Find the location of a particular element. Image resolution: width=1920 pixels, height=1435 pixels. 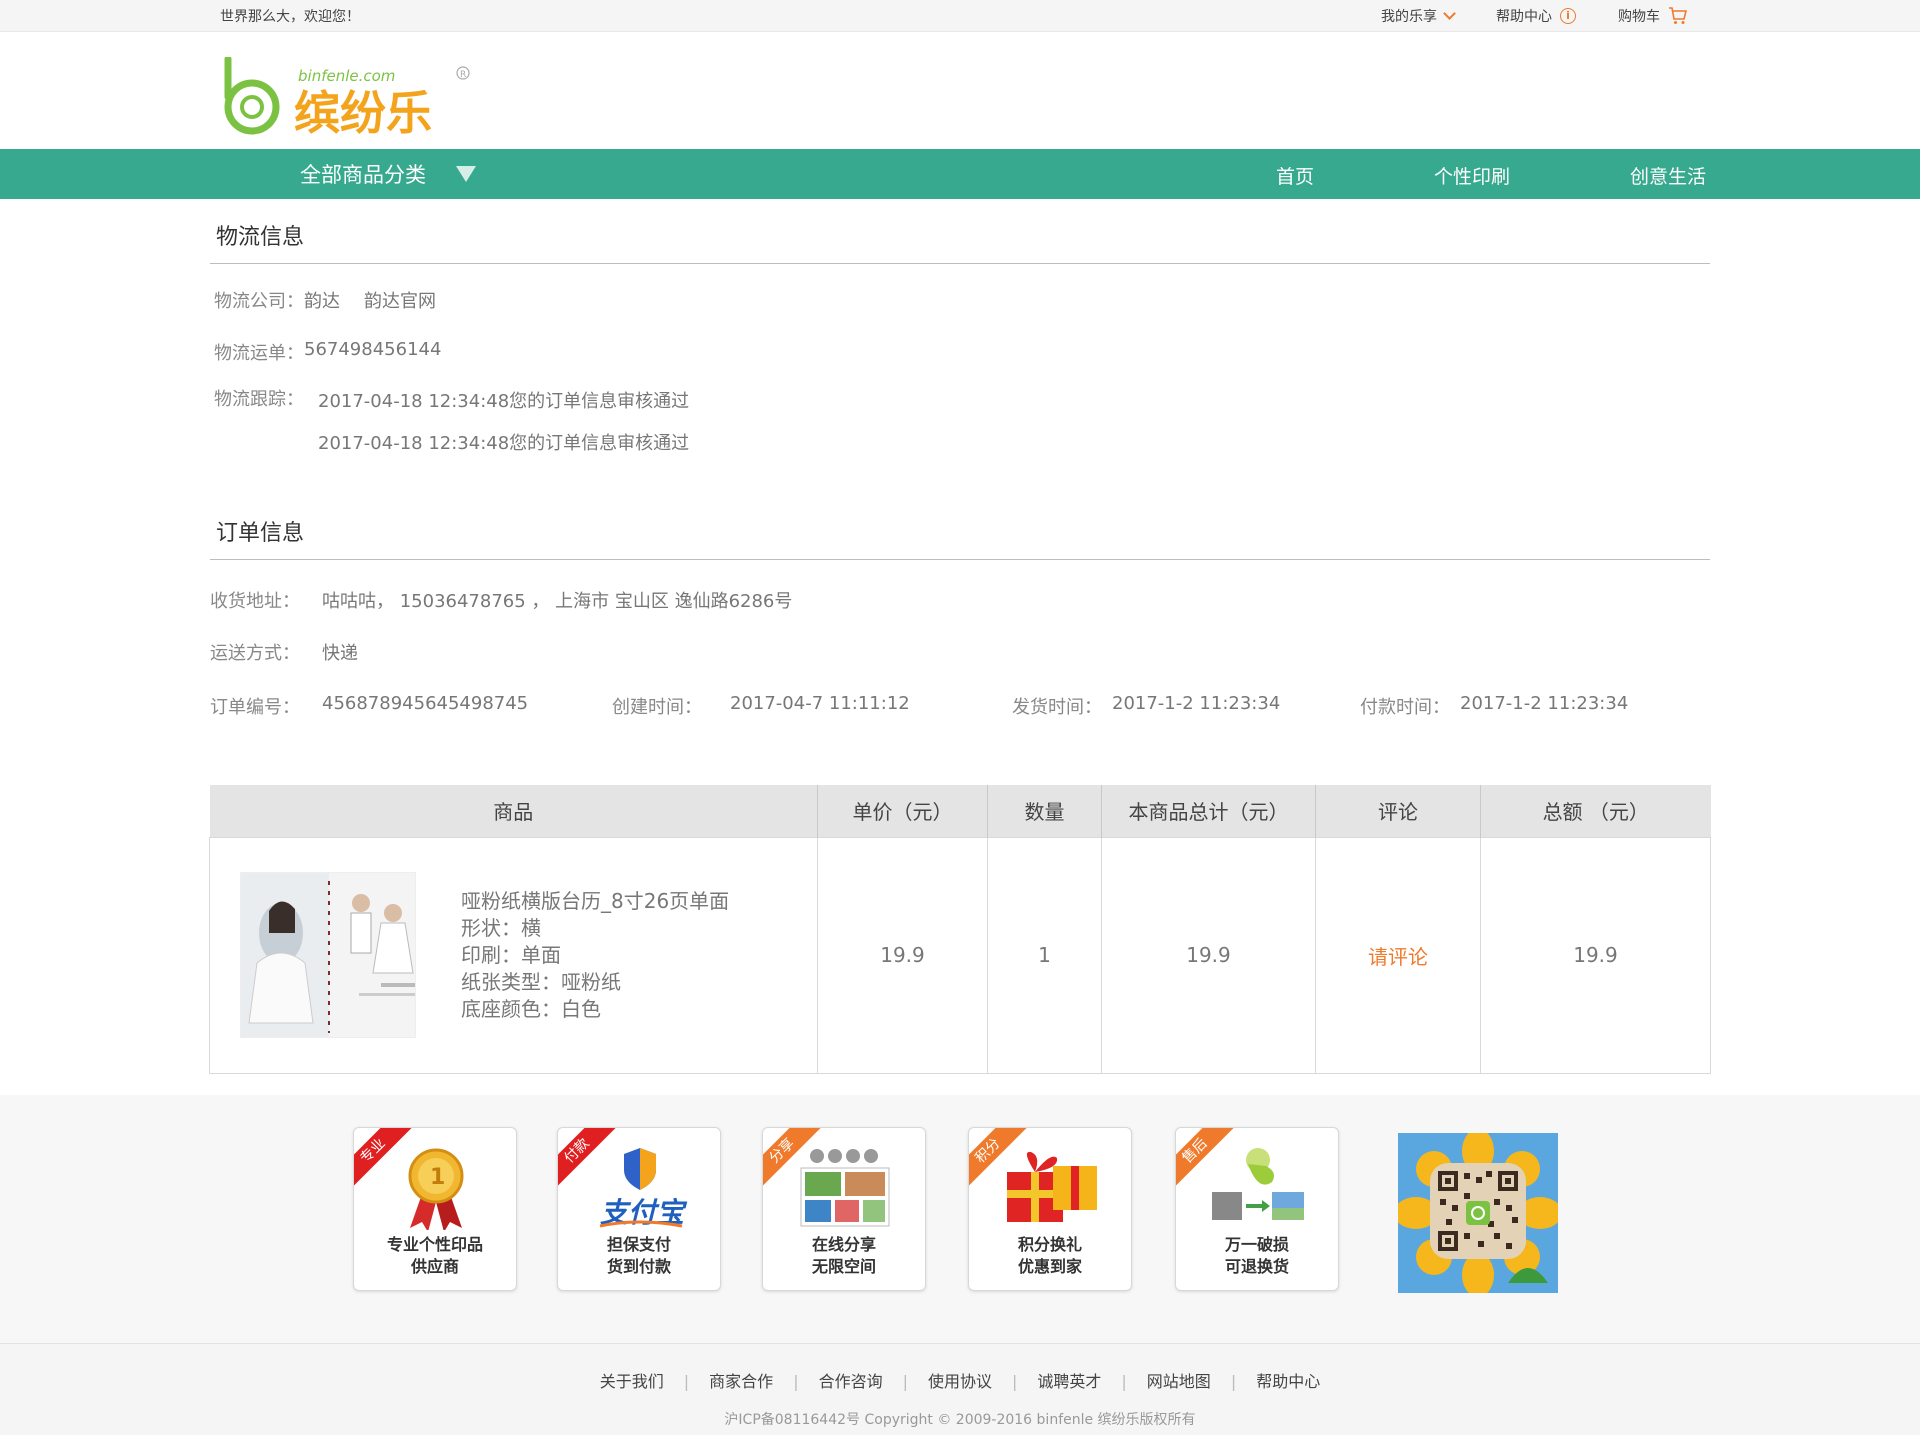

my-lexiang-label: 我的乐享 is located at coordinates (1409, 17).